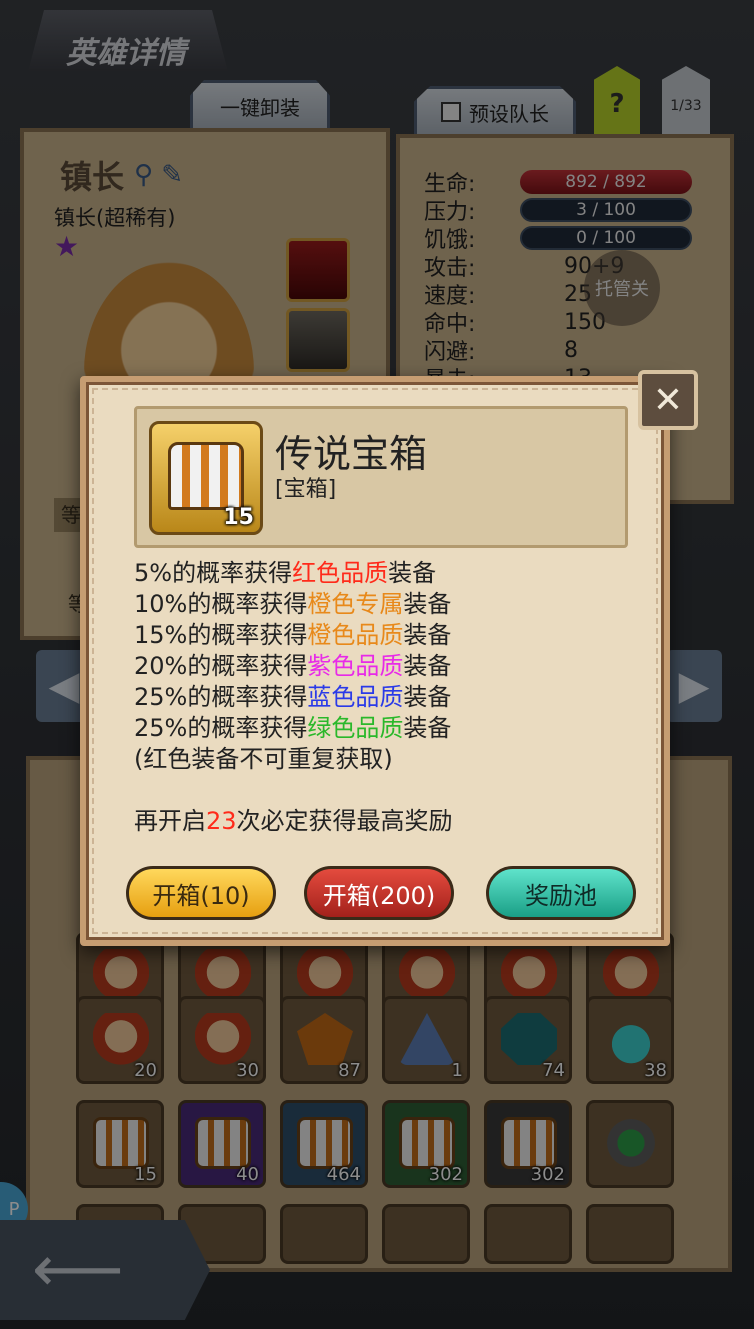 The height and width of the screenshot is (1329, 754). I want to click on dialog-actions: 开箱(10) 开箱(200) 奖励池, so click(382, 894).